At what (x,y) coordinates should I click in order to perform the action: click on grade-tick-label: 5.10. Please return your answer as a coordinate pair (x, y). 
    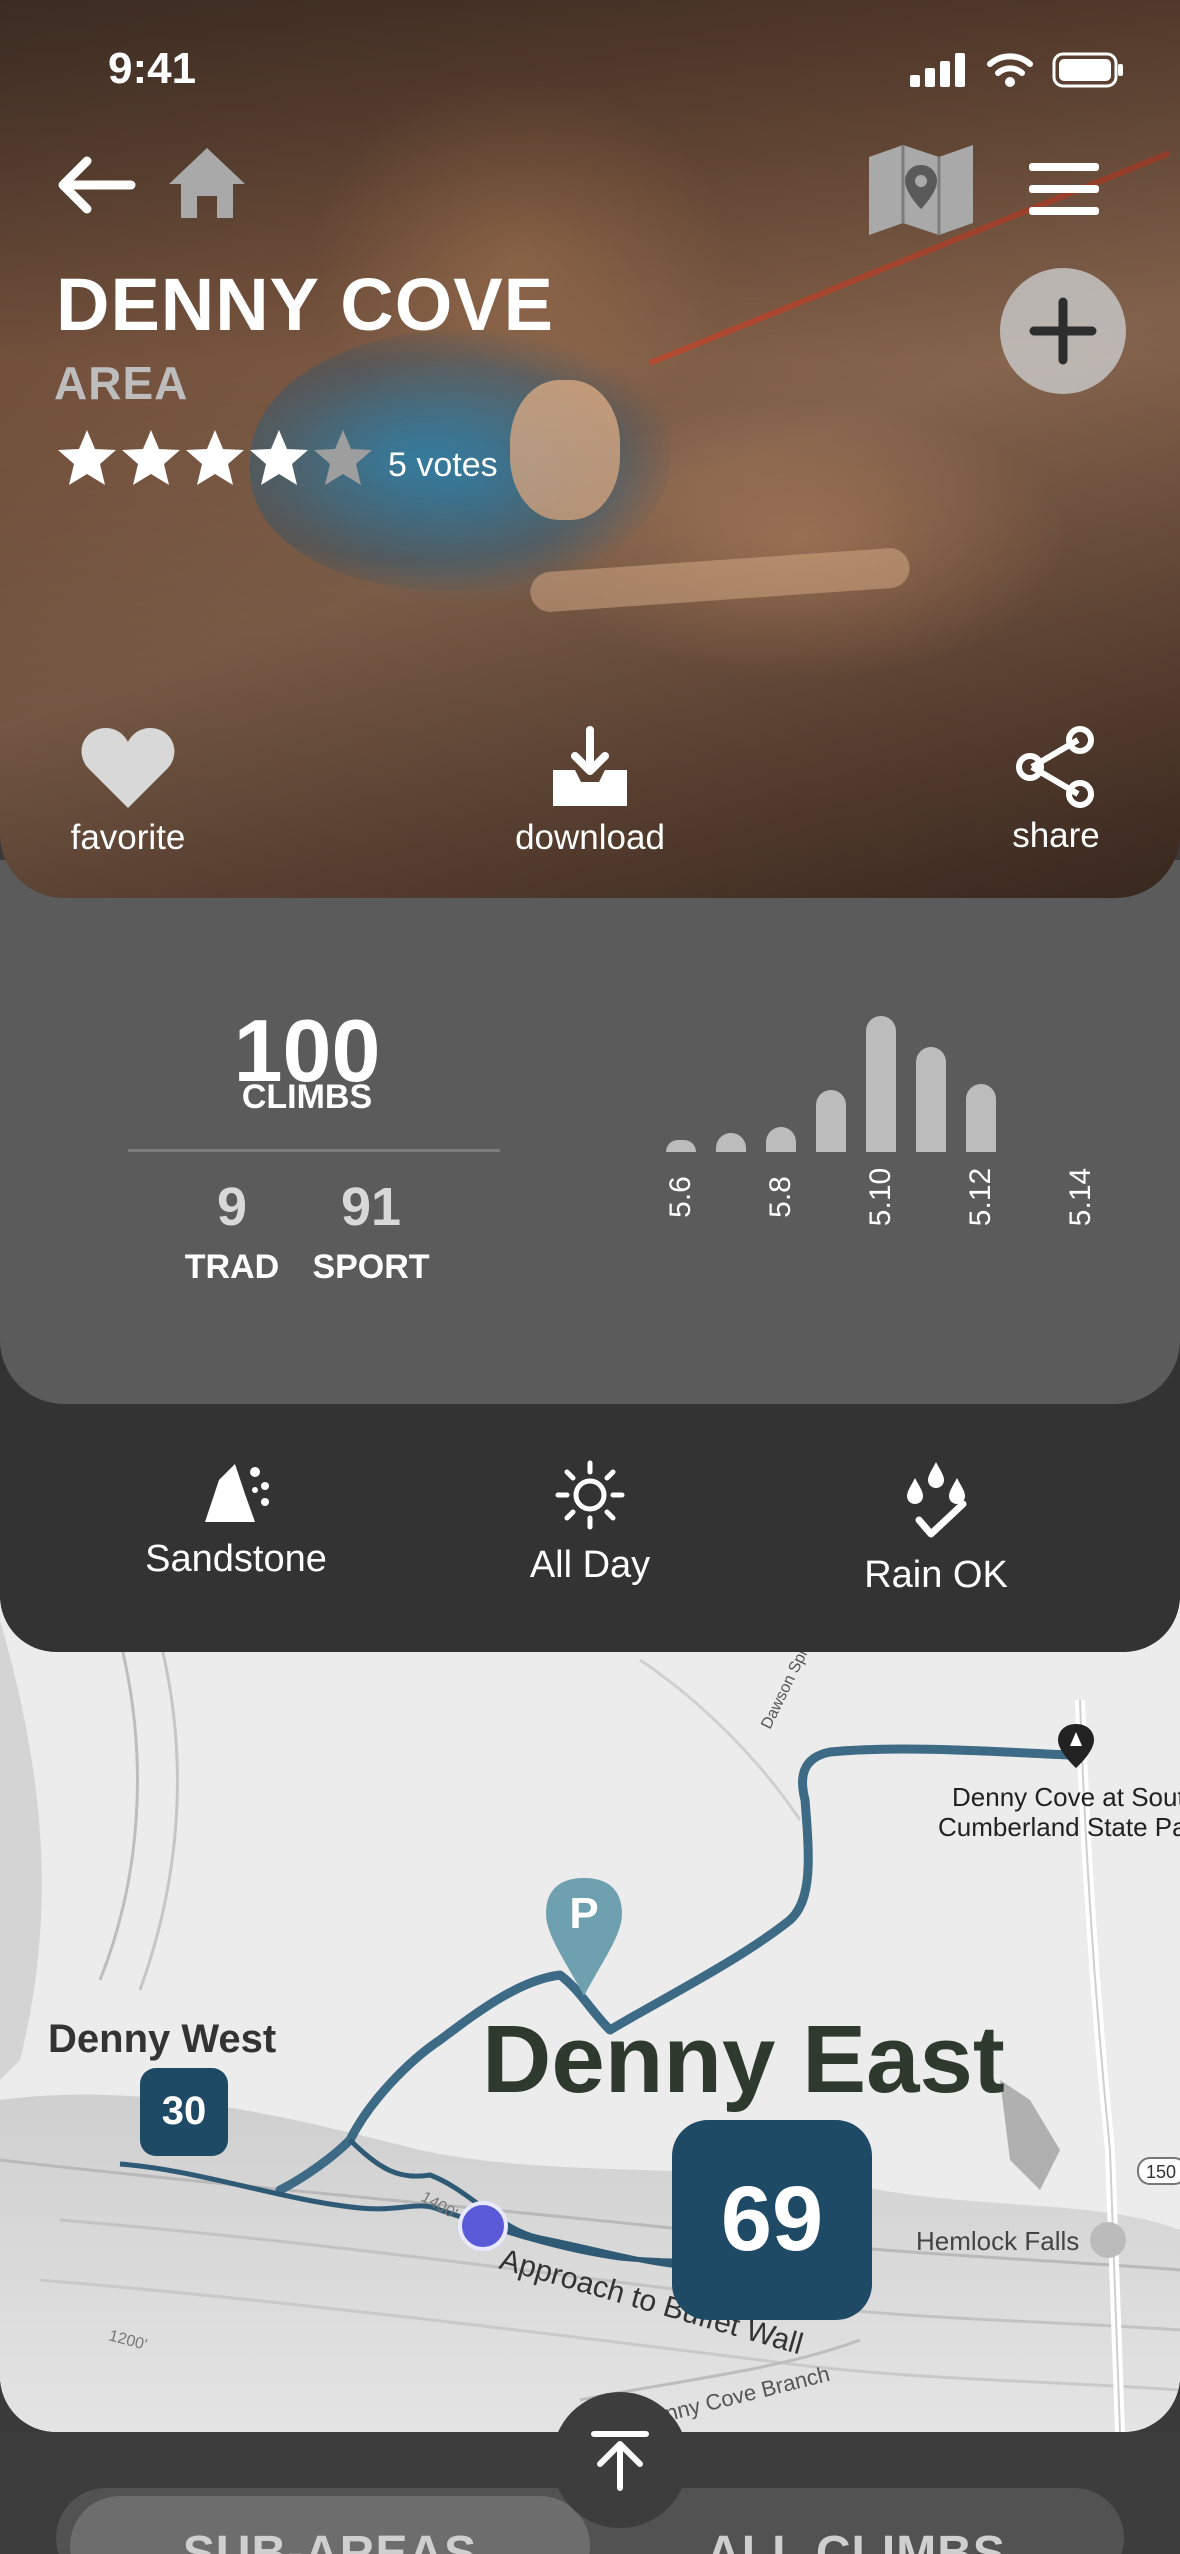
    Looking at the image, I should click on (880, 1197).